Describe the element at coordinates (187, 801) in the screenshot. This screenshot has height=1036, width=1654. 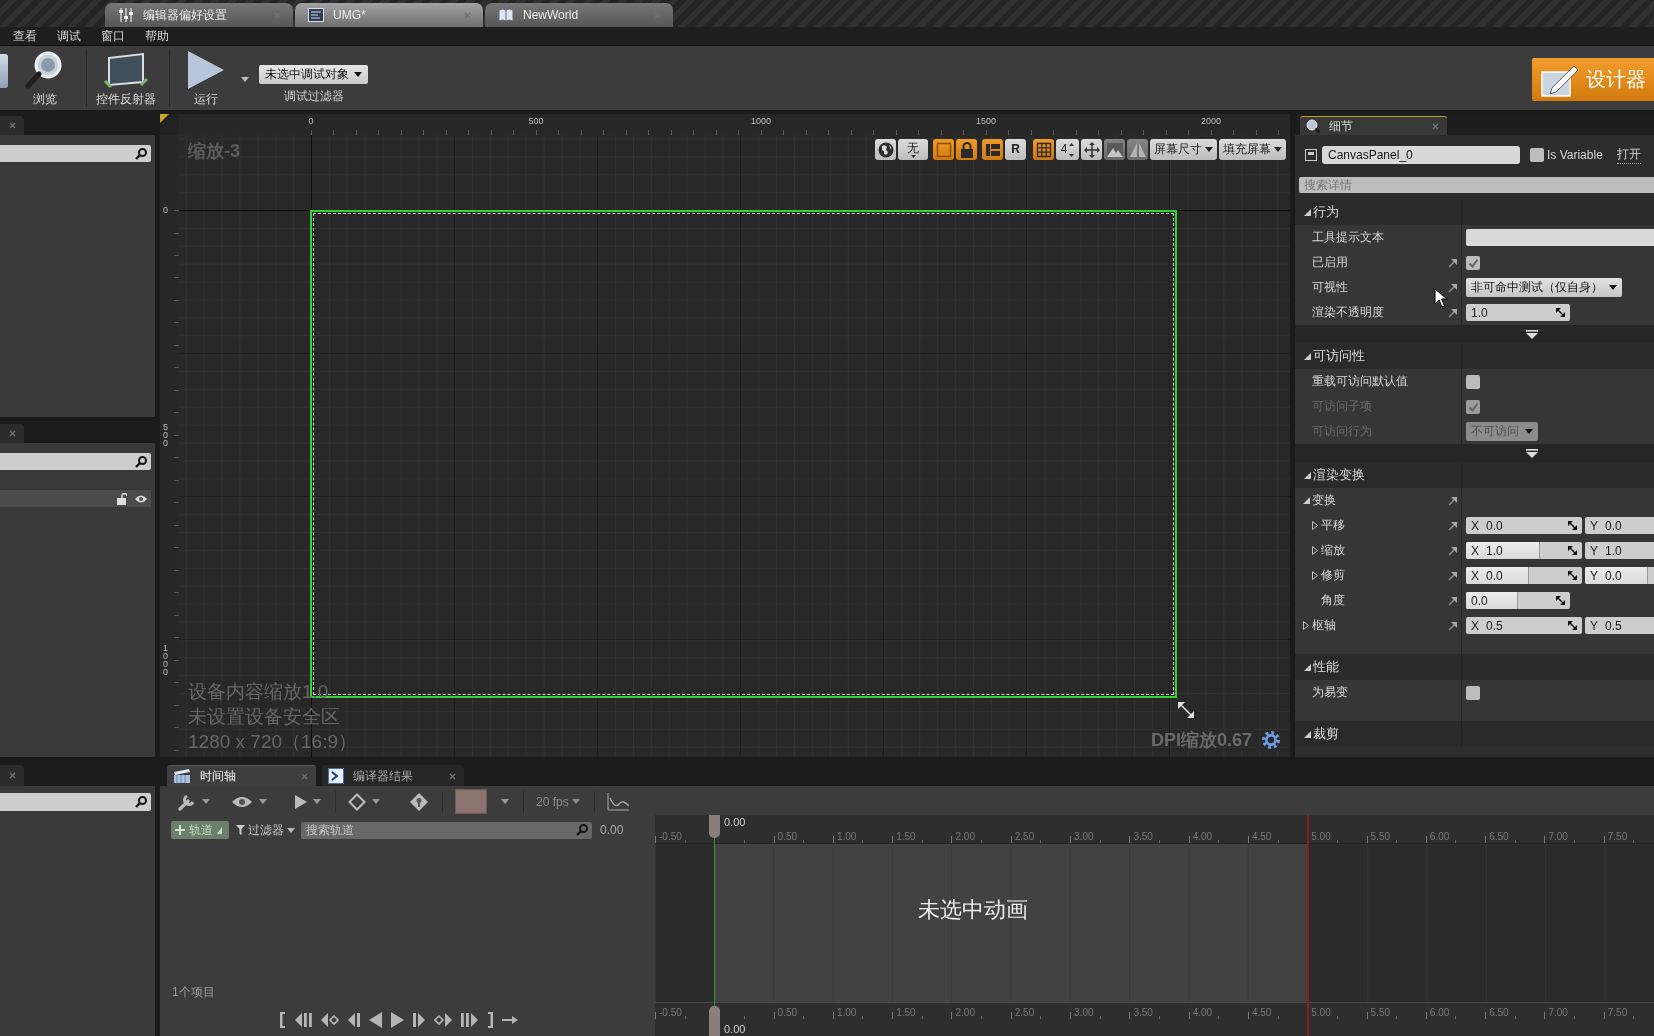
I see `wrench-icon` at that location.